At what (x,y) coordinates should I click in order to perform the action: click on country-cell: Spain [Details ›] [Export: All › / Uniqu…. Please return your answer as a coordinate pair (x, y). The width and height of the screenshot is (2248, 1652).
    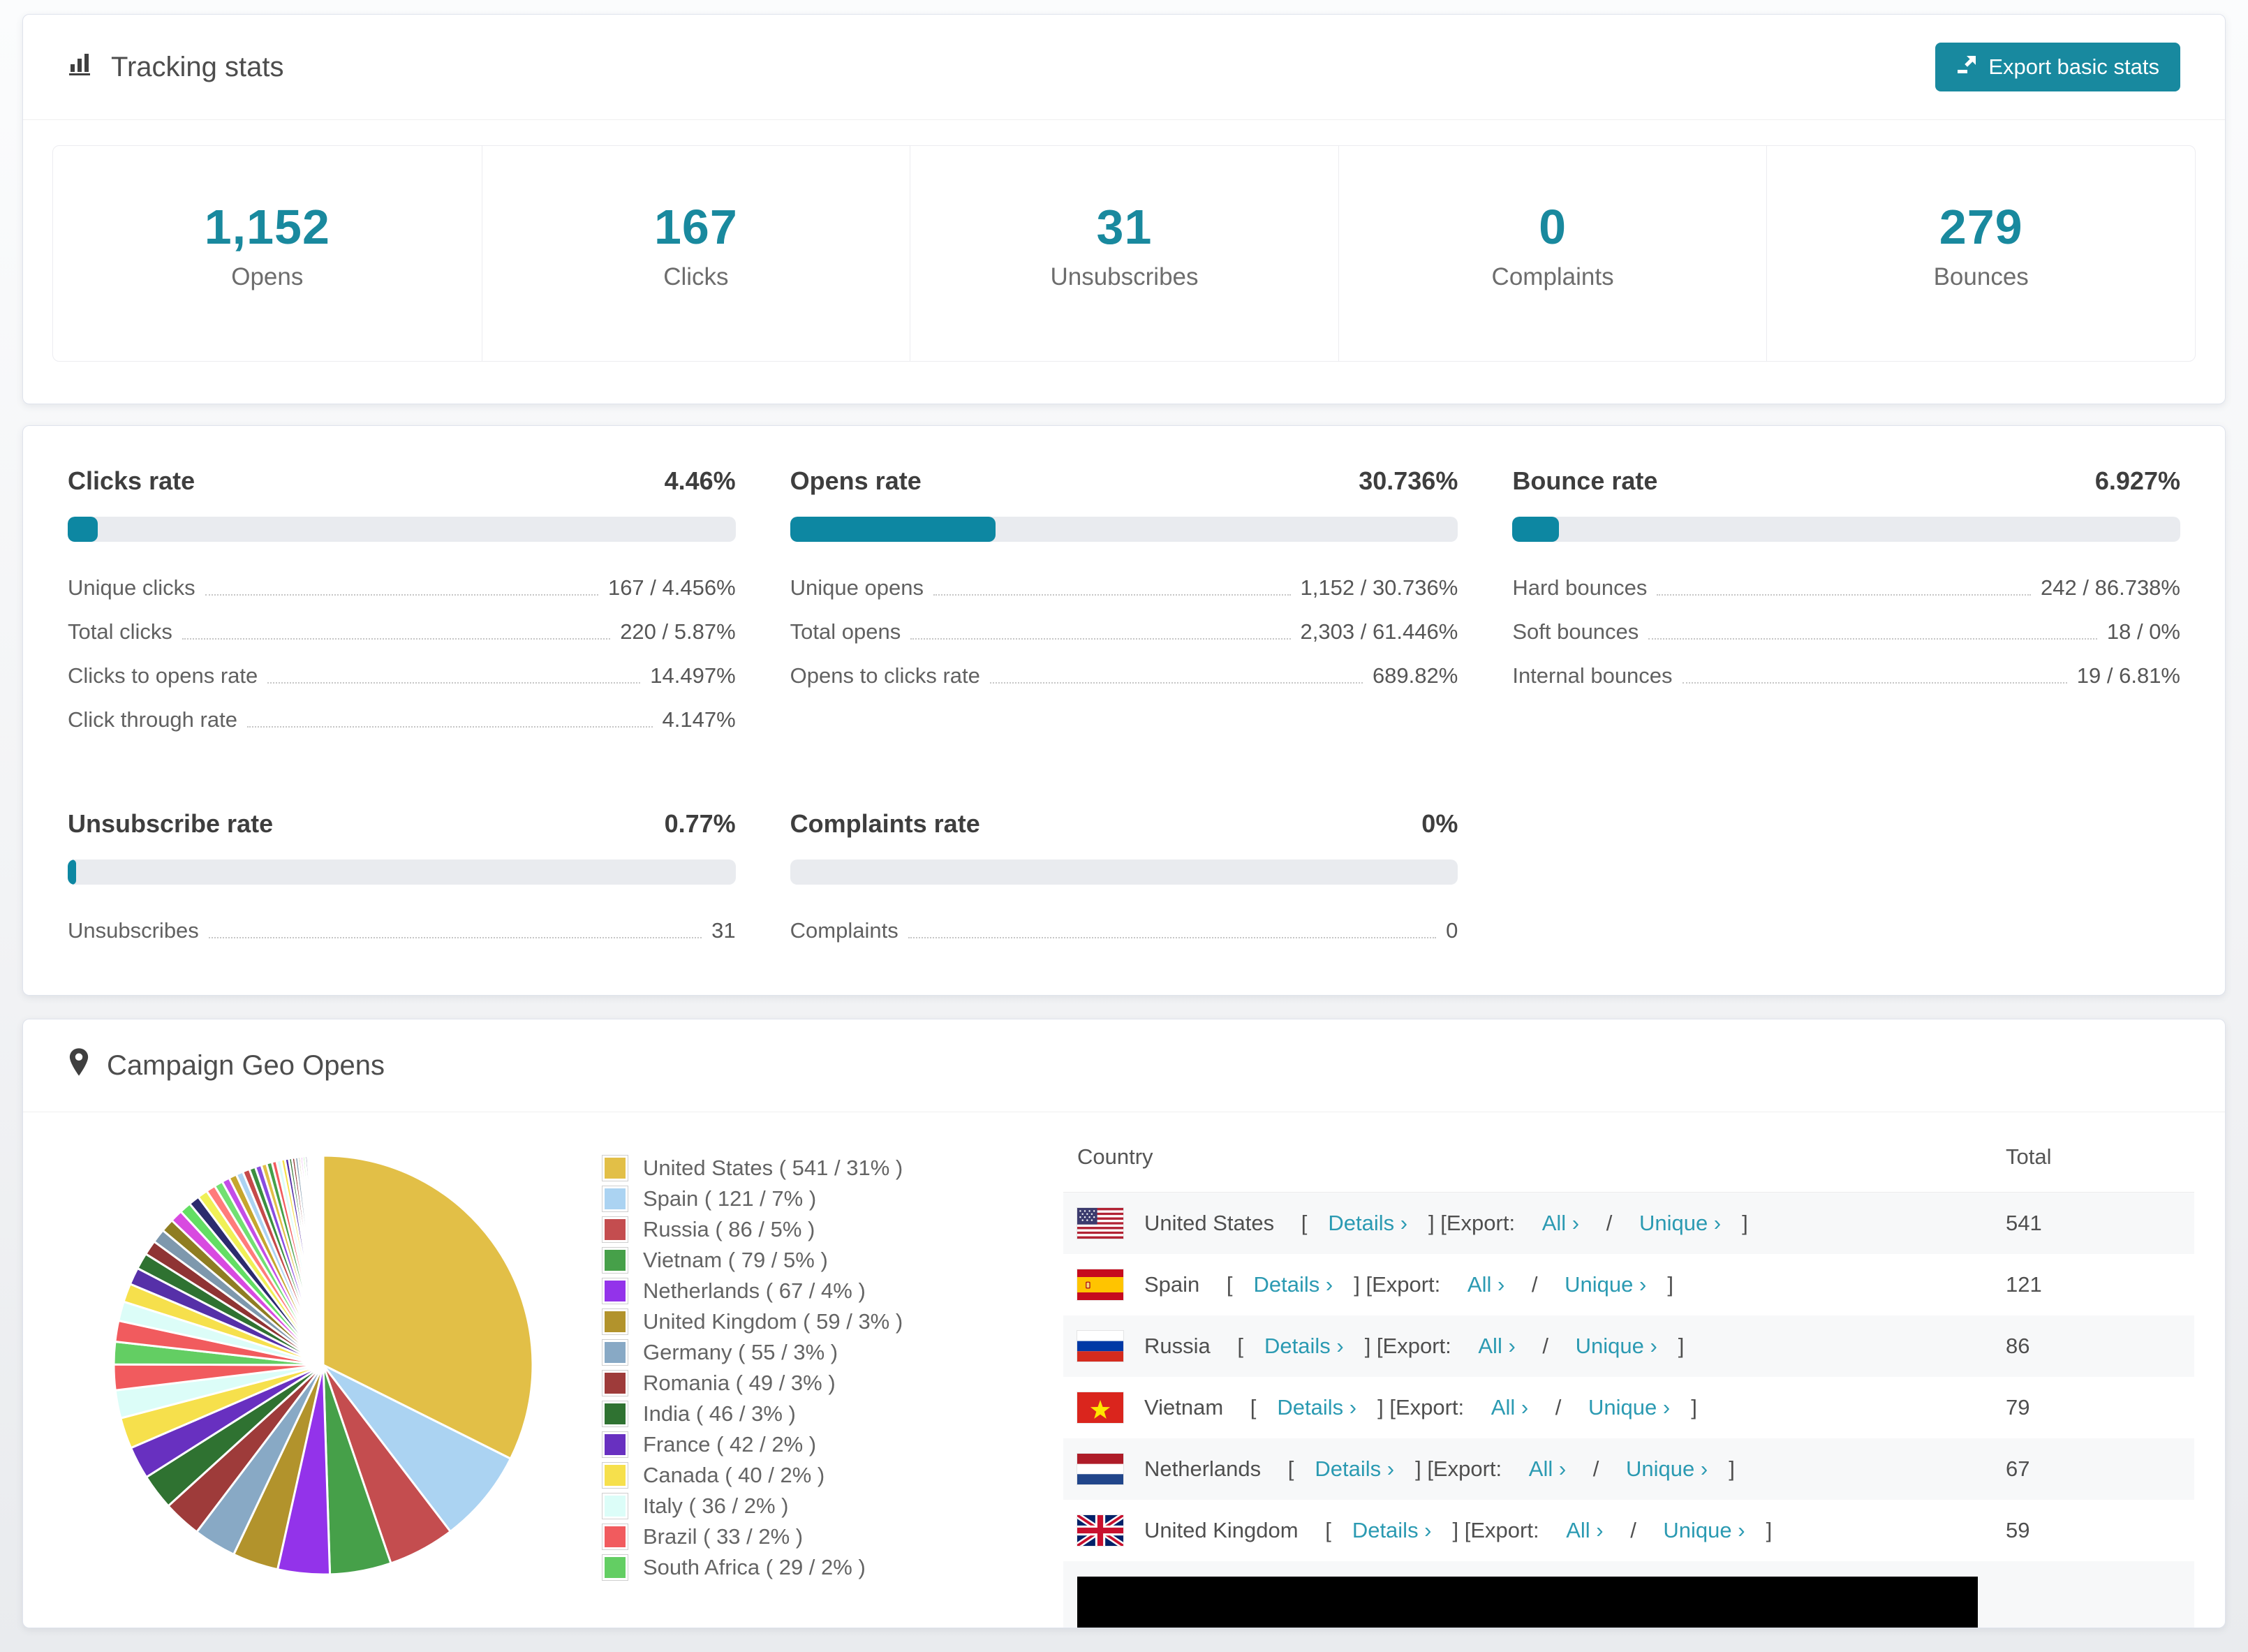
    Looking at the image, I should click on (1527, 1284).